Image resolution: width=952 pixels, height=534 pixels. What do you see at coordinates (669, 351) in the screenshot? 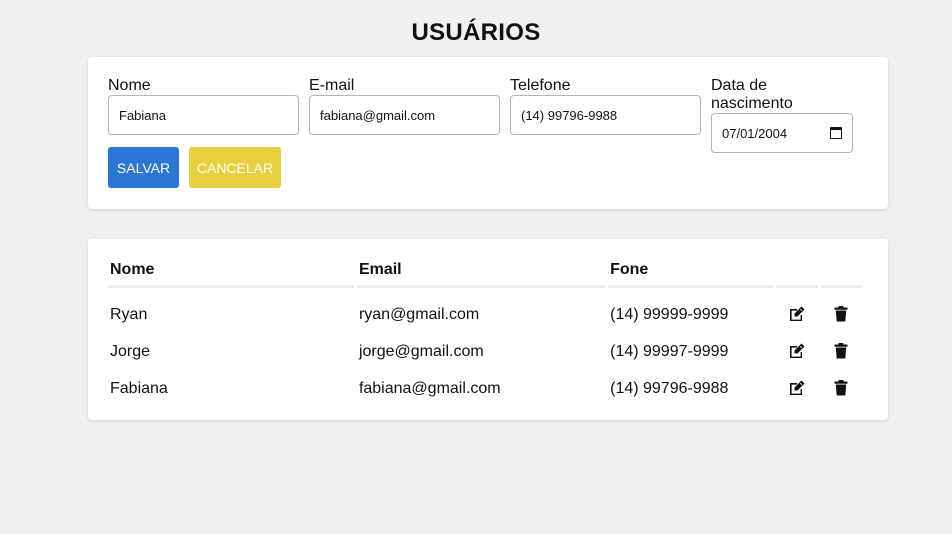
I see `cell-fone: (14) 99997-9999` at bounding box center [669, 351].